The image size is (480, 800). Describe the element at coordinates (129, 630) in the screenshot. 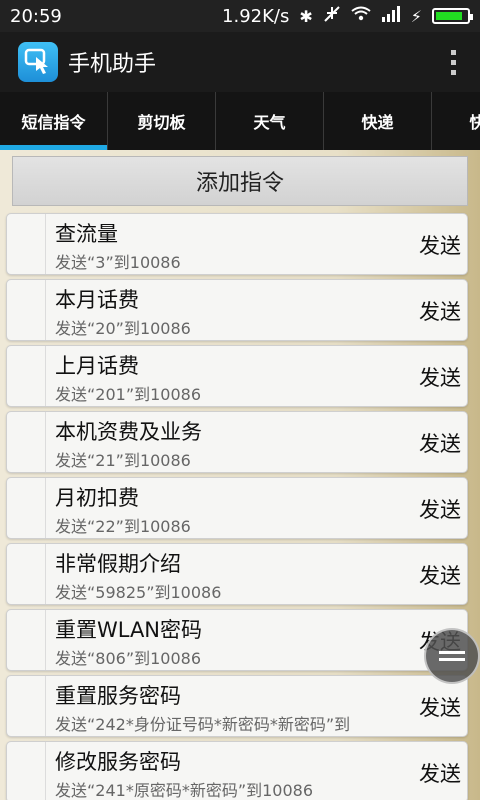

I see `command-name: 重置WLAN密码` at that location.